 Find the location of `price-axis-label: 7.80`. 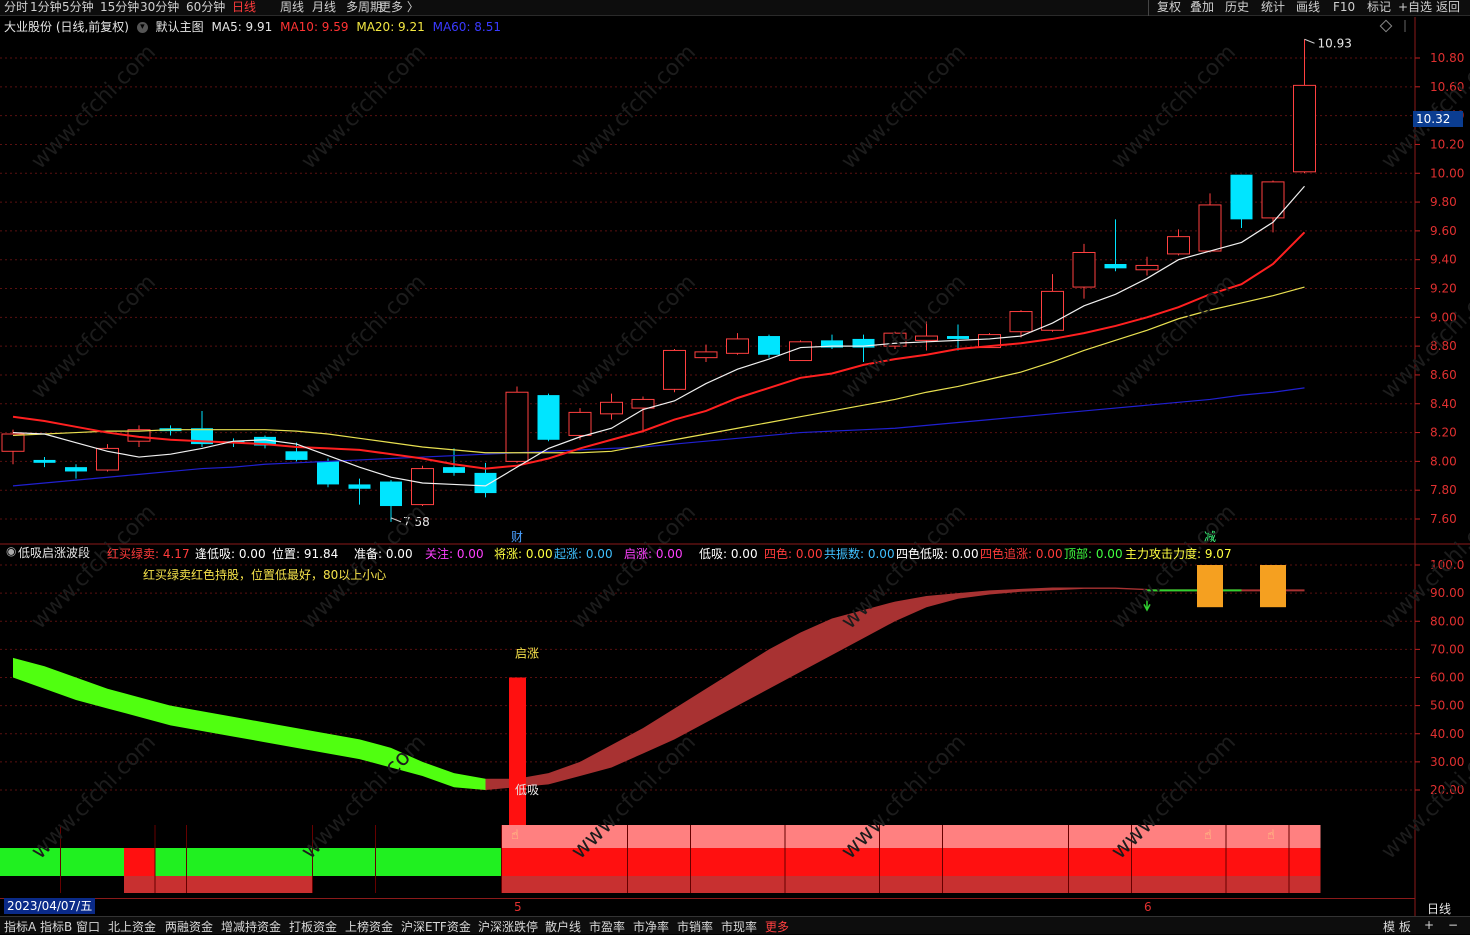

price-axis-label: 7.80 is located at coordinates (1443, 490).